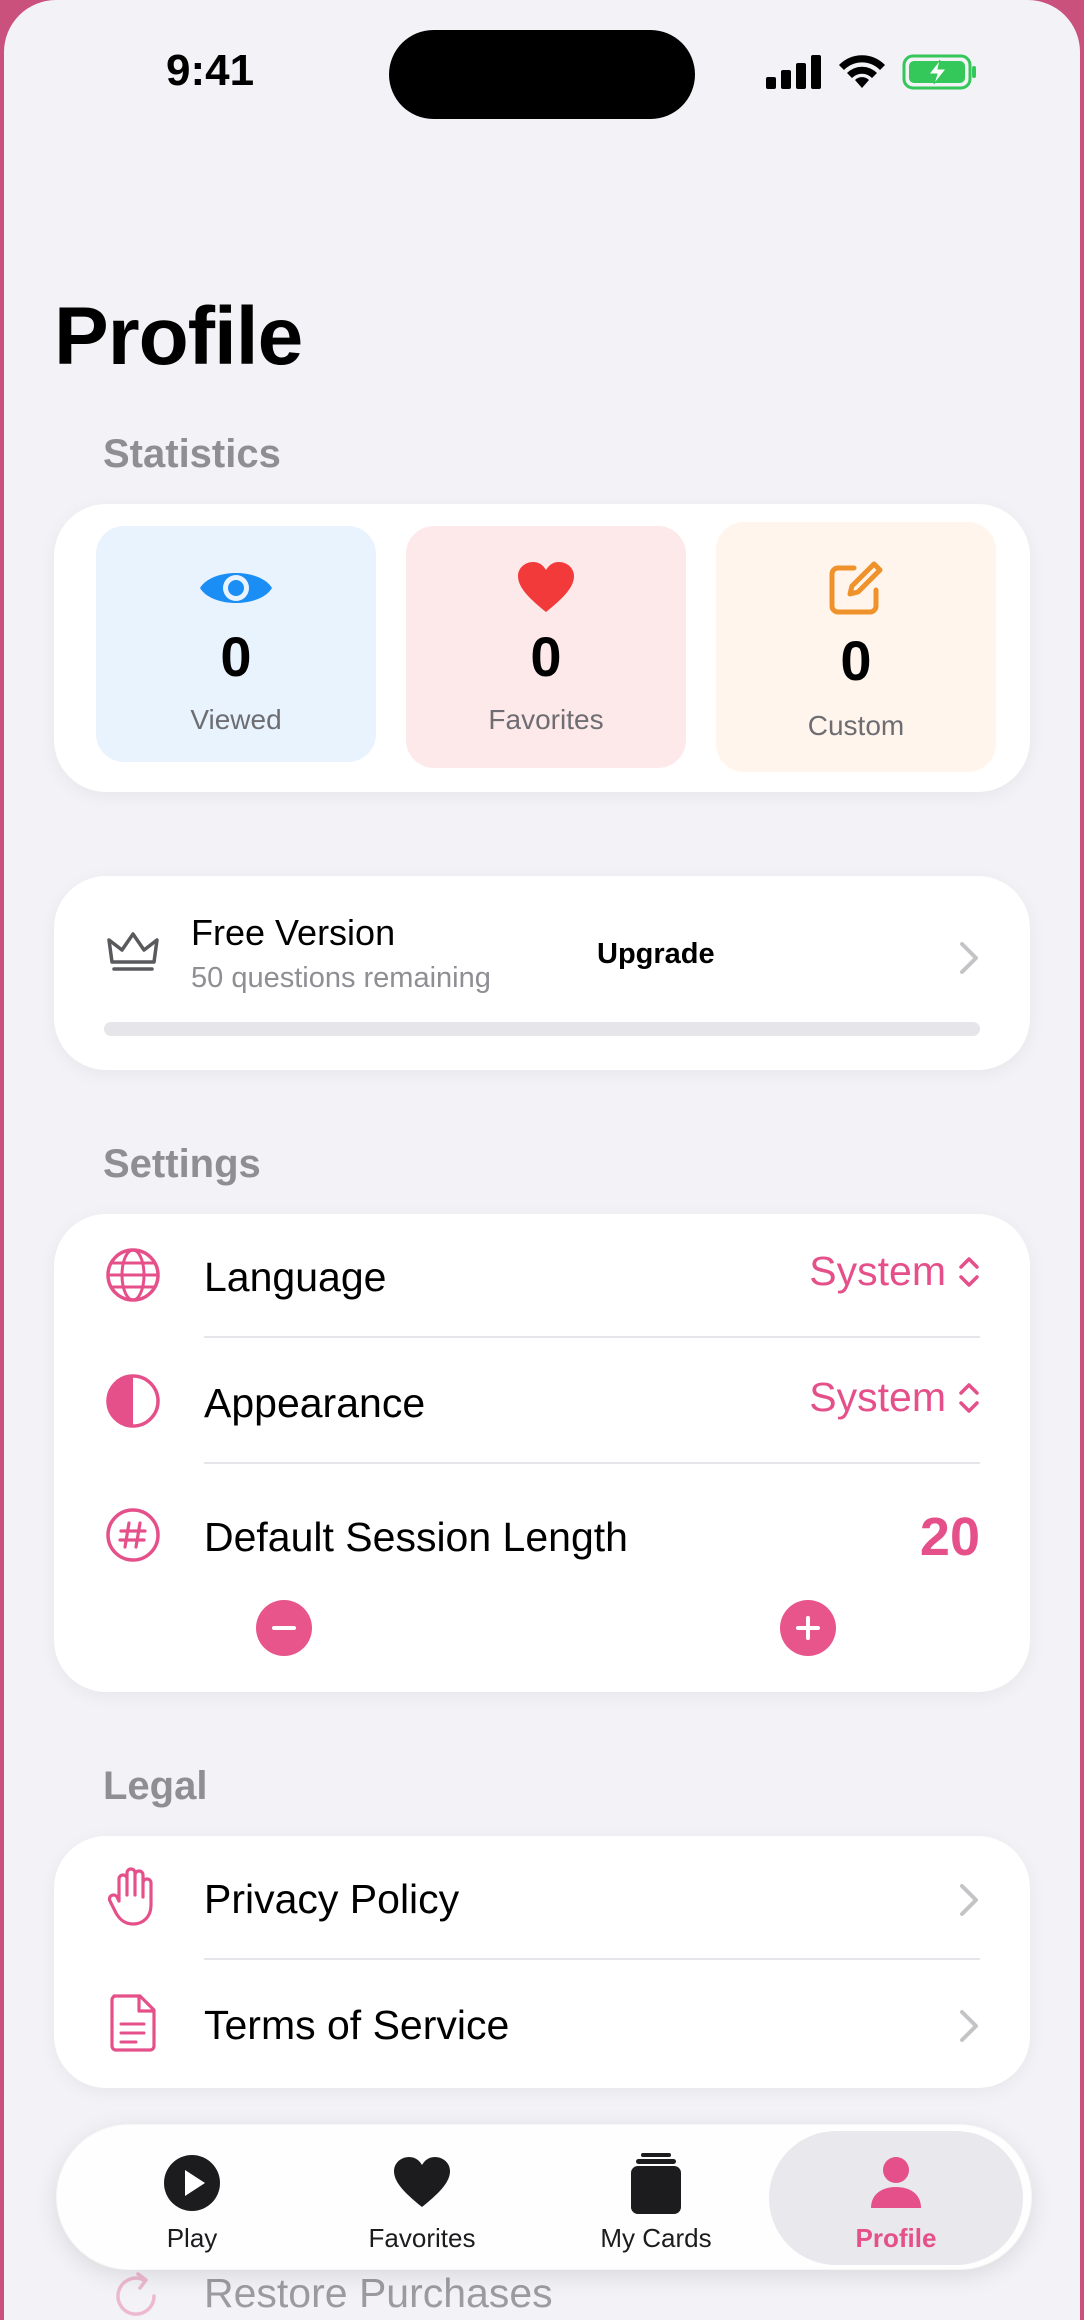 The height and width of the screenshot is (2320, 1084). What do you see at coordinates (155, 1786) in the screenshot?
I see `legal-header: Legal` at bounding box center [155, 1786].